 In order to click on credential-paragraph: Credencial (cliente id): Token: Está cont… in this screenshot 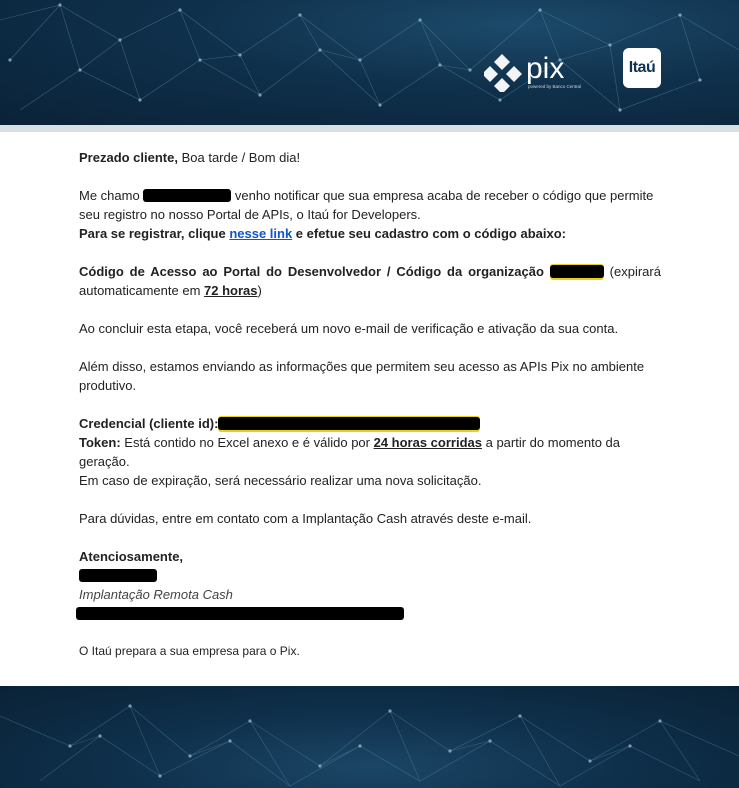, I will do `click(350, 442)`.